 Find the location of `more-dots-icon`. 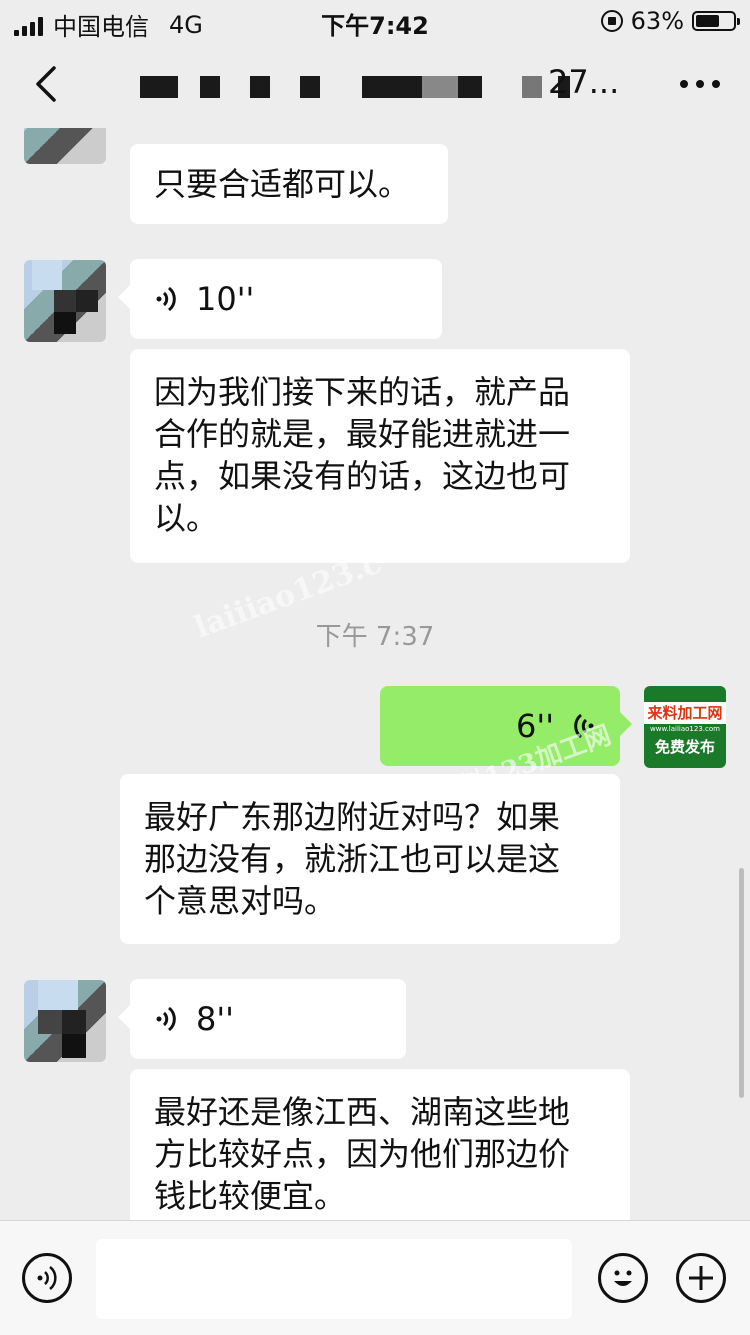

more-dots-icon is located at coordinates (700, 84).